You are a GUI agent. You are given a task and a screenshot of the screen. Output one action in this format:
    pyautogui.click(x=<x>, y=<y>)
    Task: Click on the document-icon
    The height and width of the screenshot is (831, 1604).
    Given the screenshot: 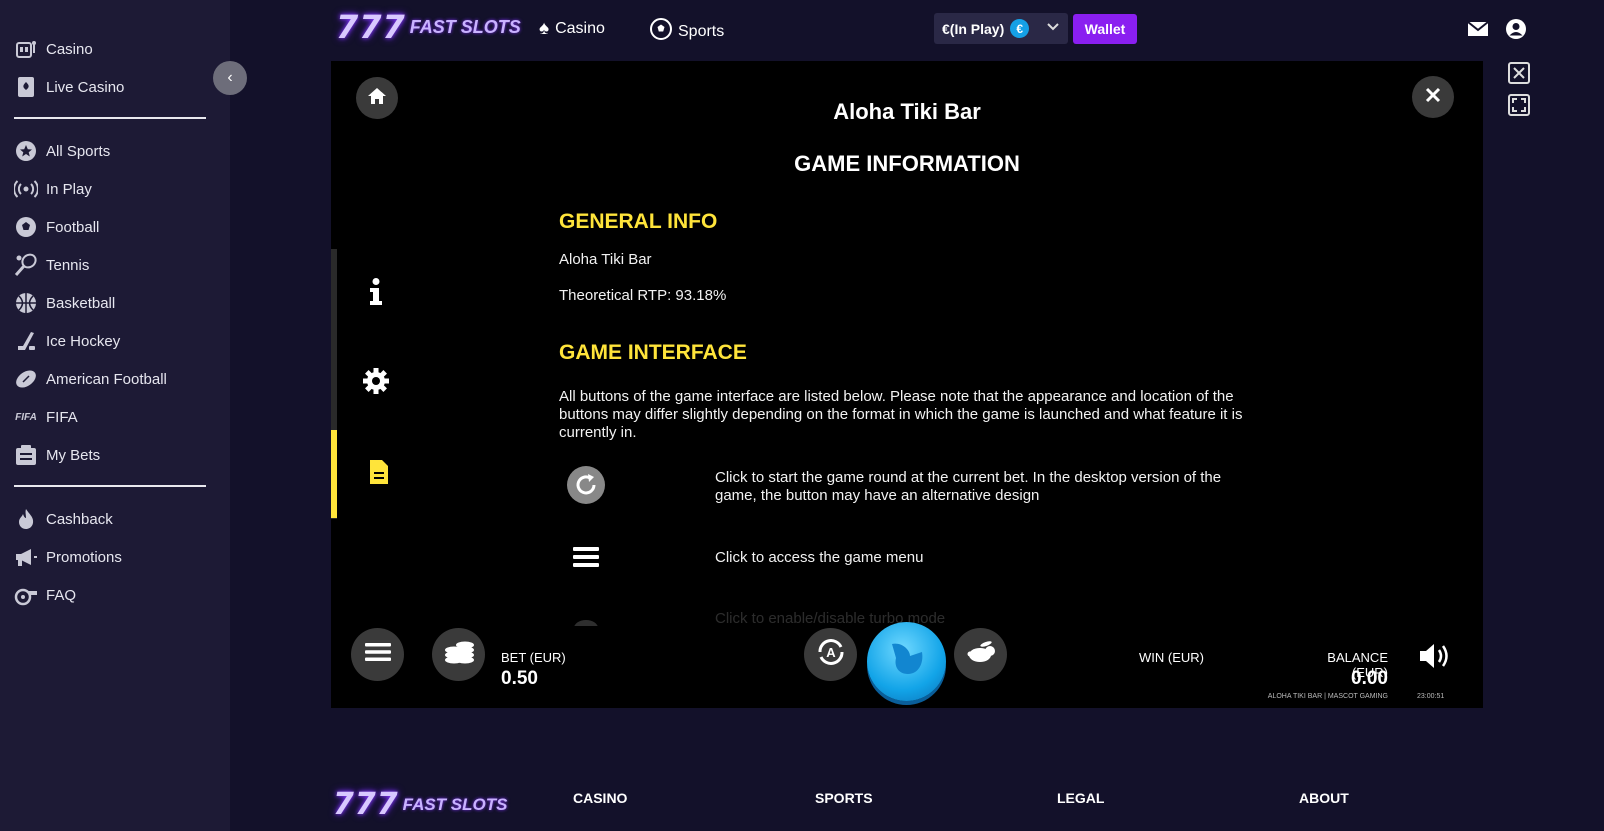 What is the action you would take?
    pyautogui.click(x=379, y=474)
    